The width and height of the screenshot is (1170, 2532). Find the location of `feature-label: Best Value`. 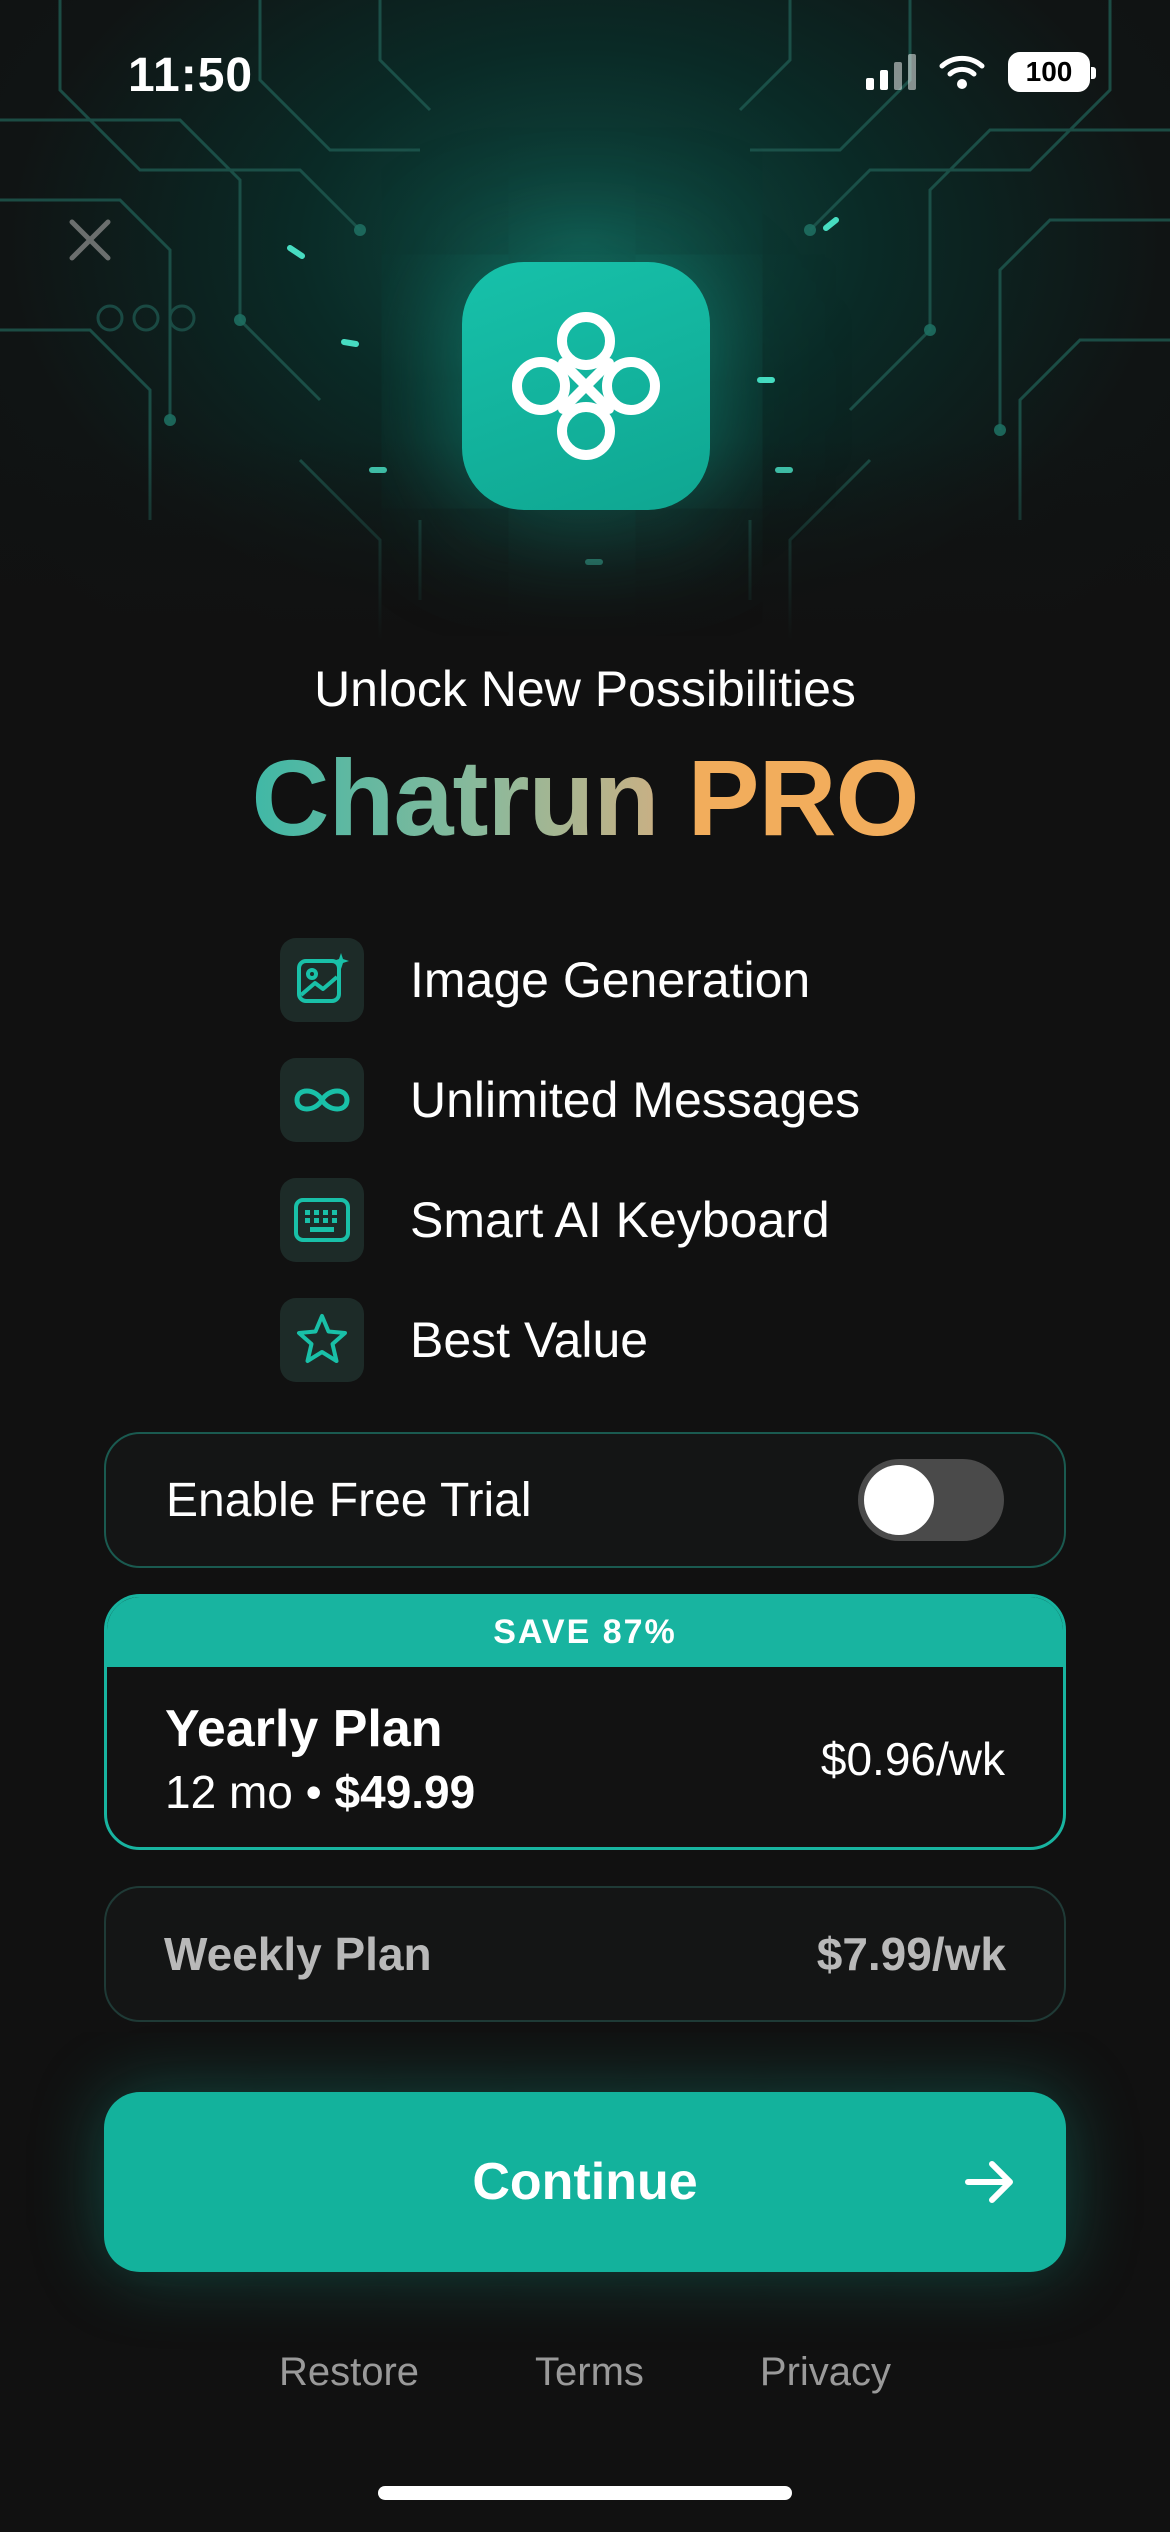

feature-label: Best Value is located at coordinates (529, 1340).